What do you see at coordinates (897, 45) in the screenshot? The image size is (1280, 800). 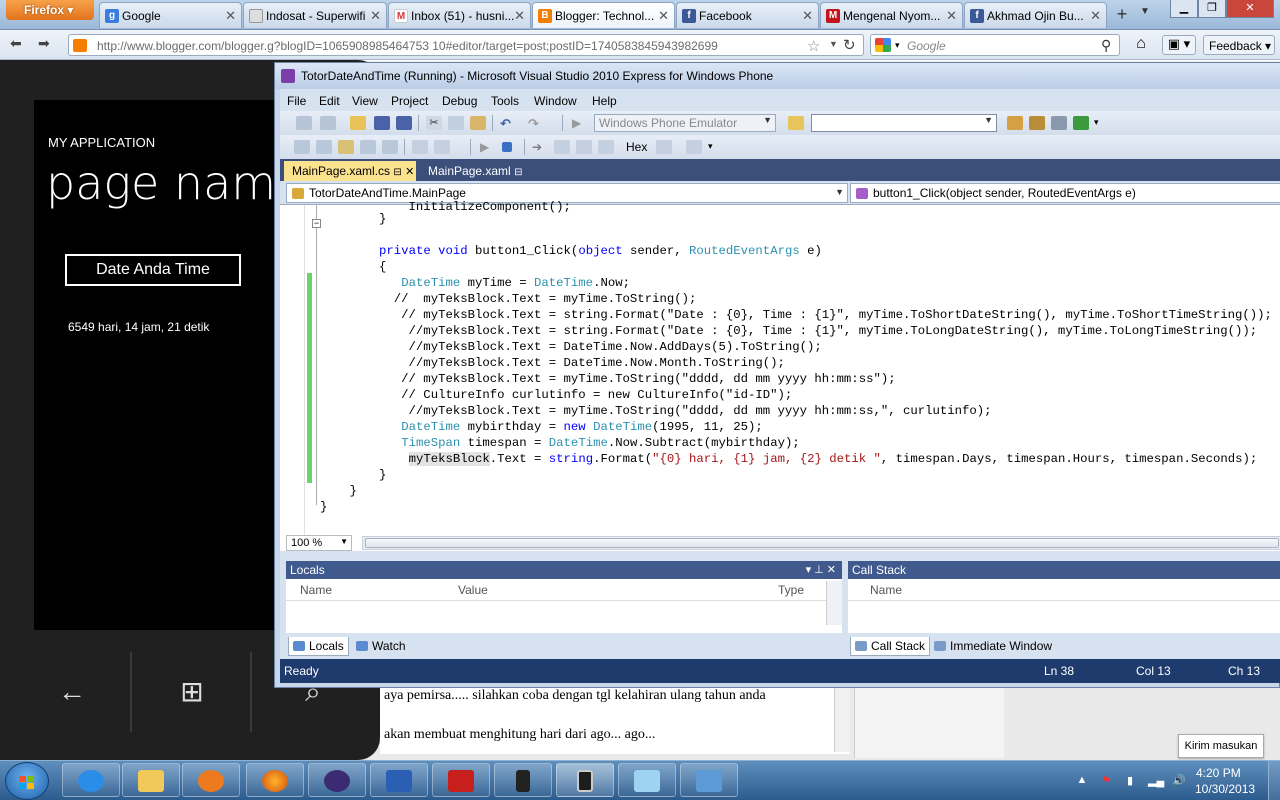 I see `search-engine-dropdown-icon: ▾` at bounding box center [897, 45].